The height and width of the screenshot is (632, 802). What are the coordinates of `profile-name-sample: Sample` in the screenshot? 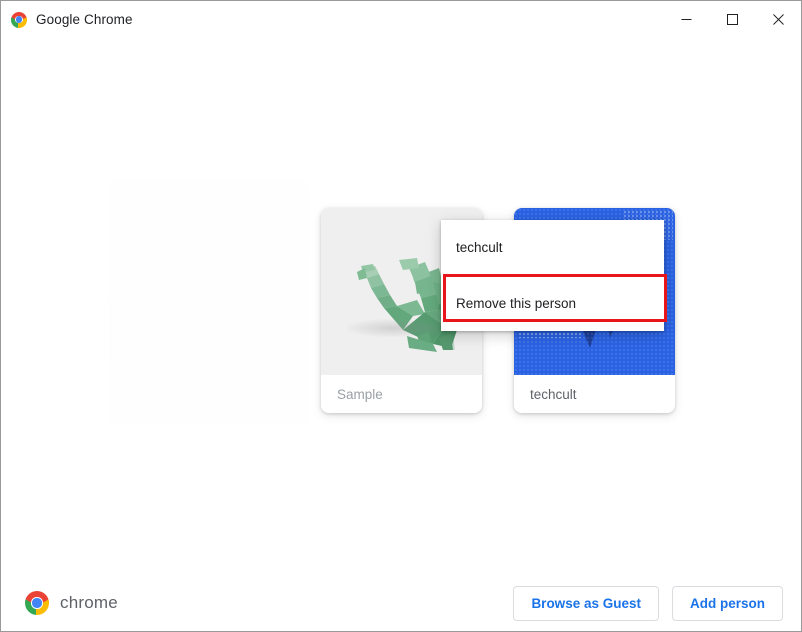 It's located at (401, 394).